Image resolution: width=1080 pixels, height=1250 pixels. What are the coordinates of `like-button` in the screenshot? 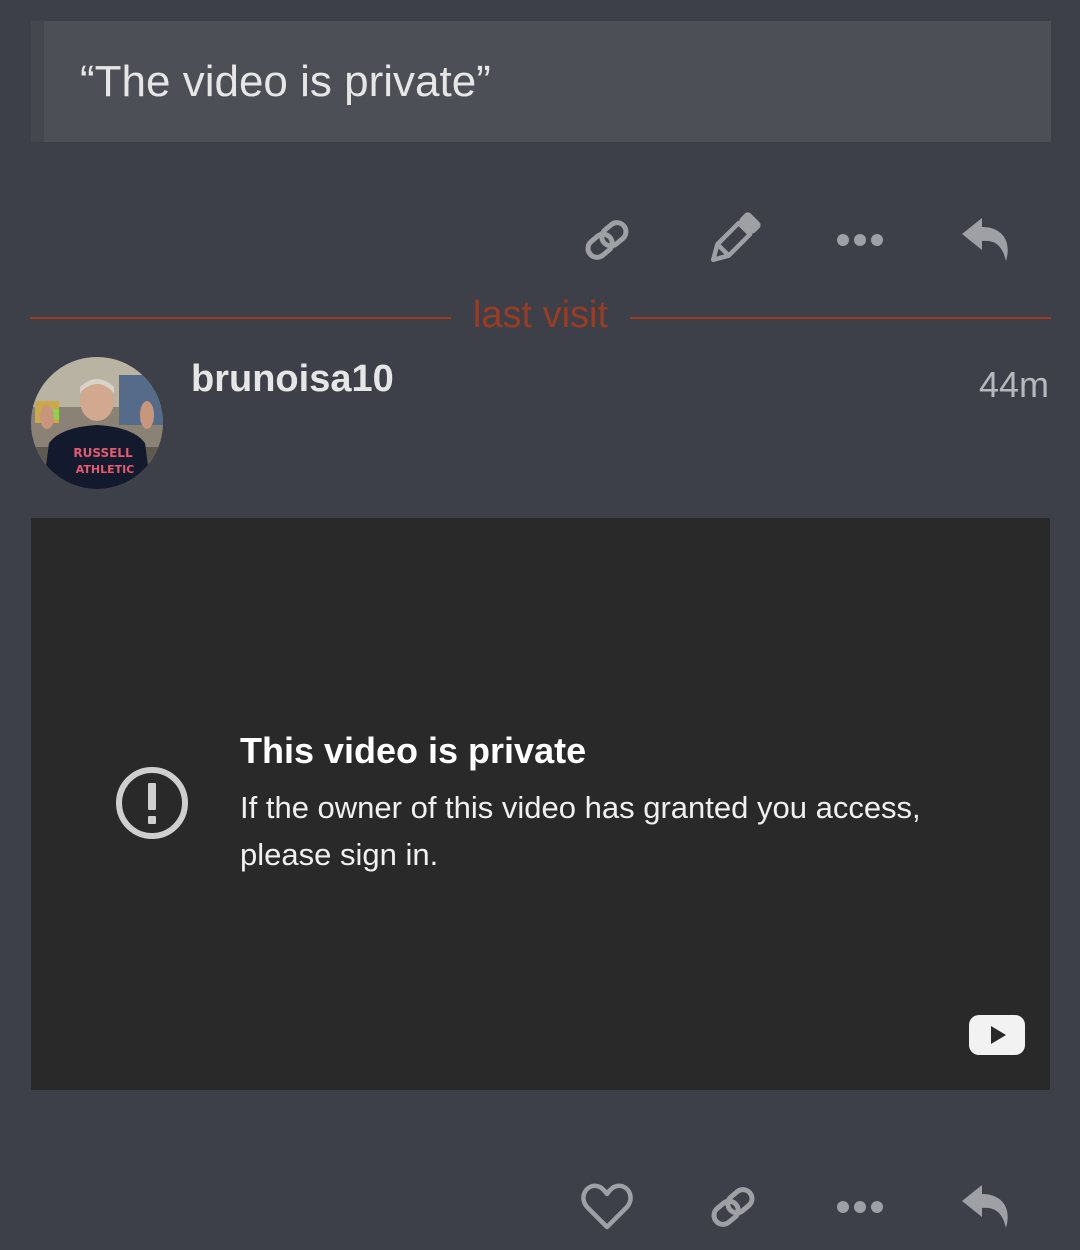 It's located at (607, 1207).